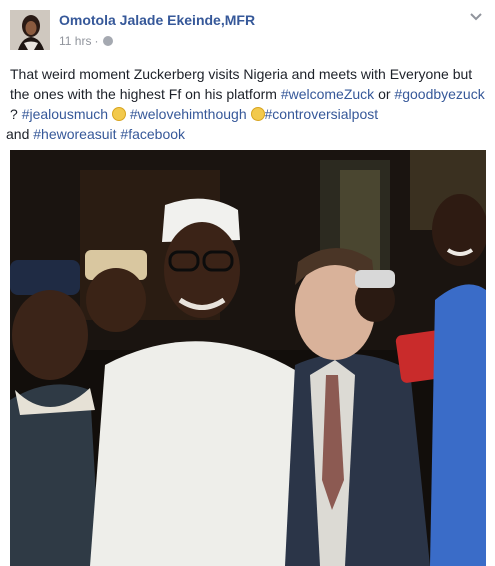 This screenshot has height=566, width=495. Describe the element at coordinates (75, 41) in the screenshot. I see `post-timestamp: 11 hrs` at that location.